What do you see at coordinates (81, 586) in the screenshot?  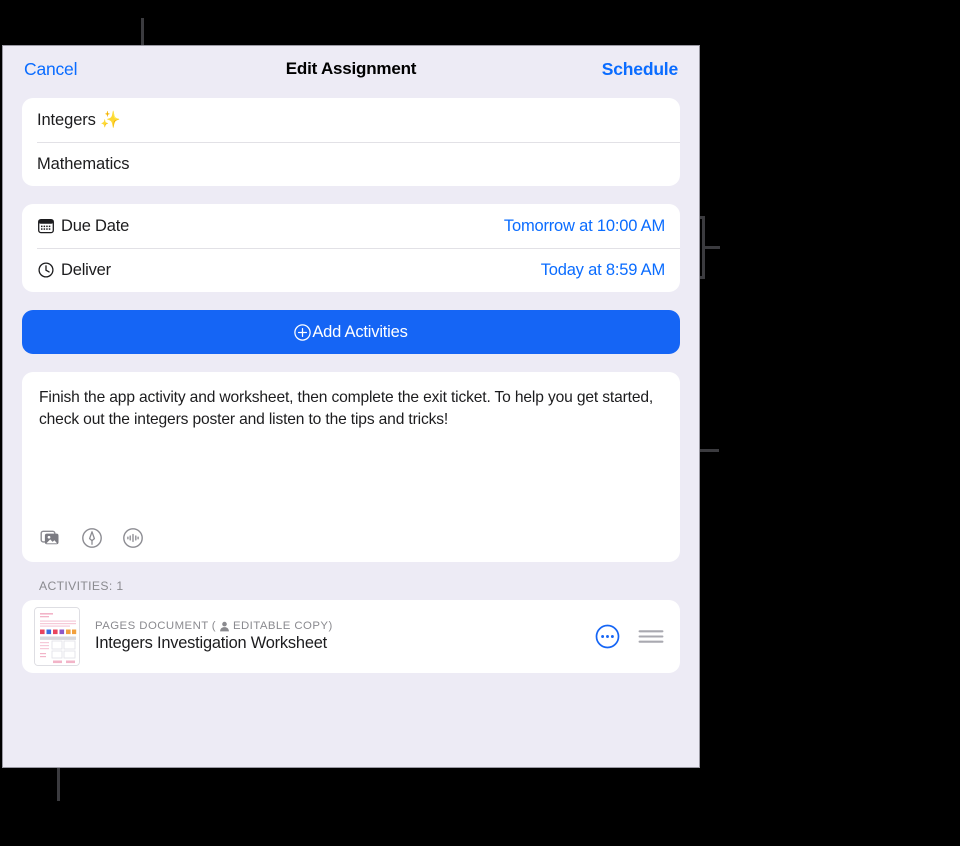 I see `activities-section-label: ACTIVITIES: 1` at bounding box center [81, 586].